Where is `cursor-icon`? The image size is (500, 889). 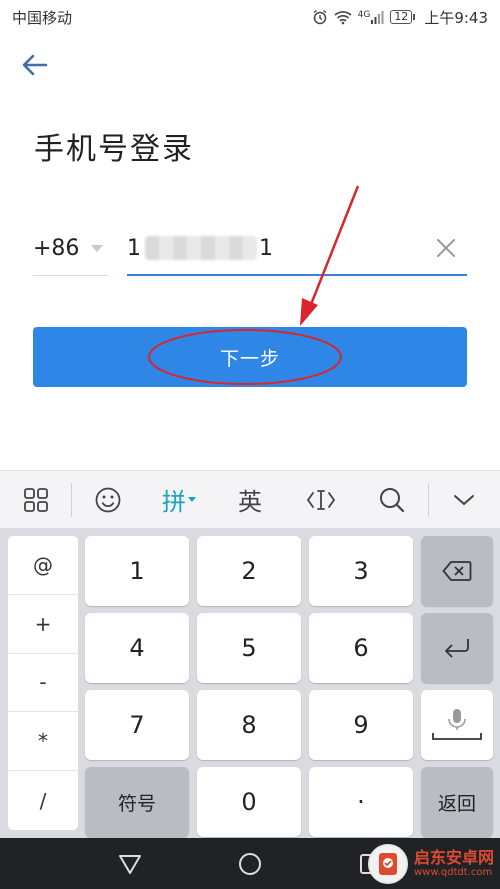
cursor-icon is located at coordinates (321, 499).